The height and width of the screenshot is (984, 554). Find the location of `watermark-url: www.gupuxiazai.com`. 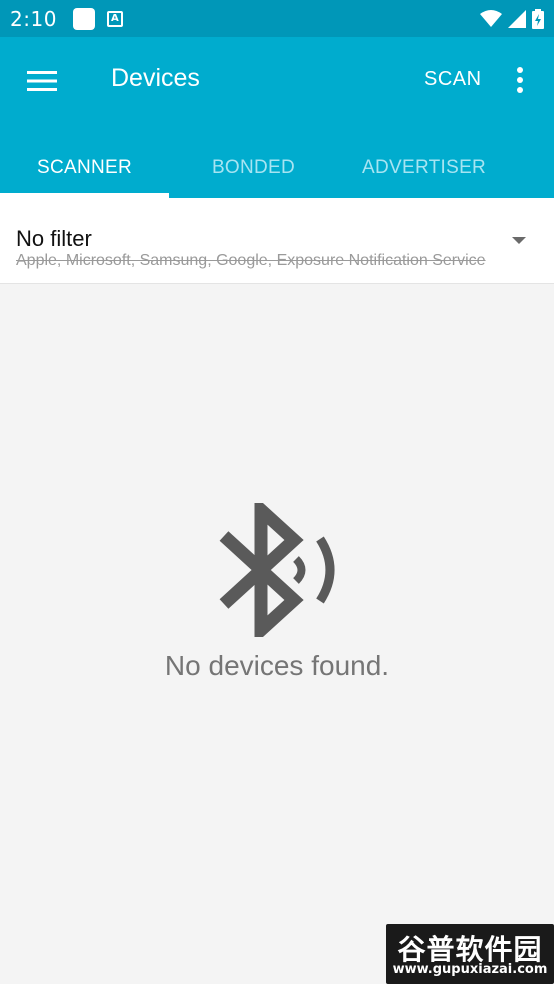

watermark-url: www.gupuxiazai.com is located at coordinates (470, 969).